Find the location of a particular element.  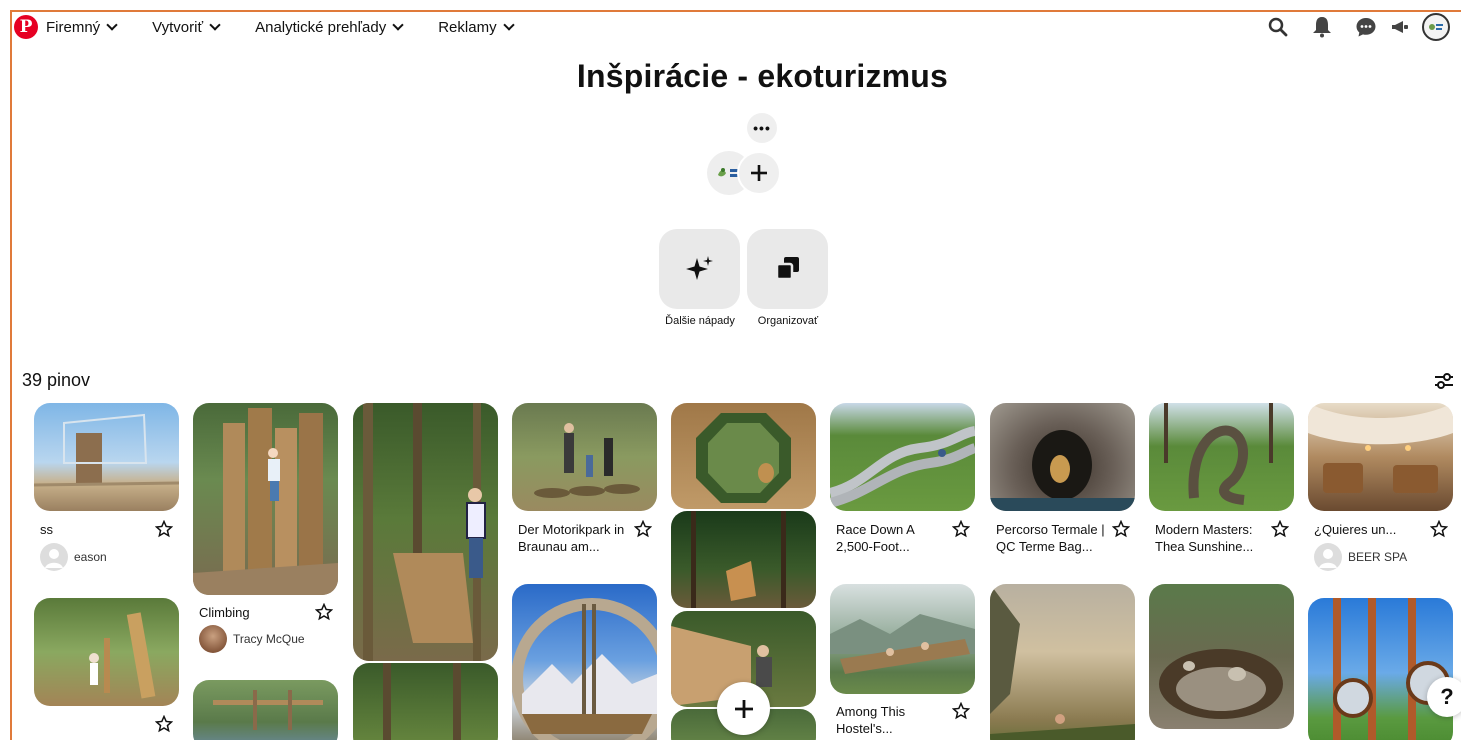

profile-avatar is located at coordinates (1436, 27).